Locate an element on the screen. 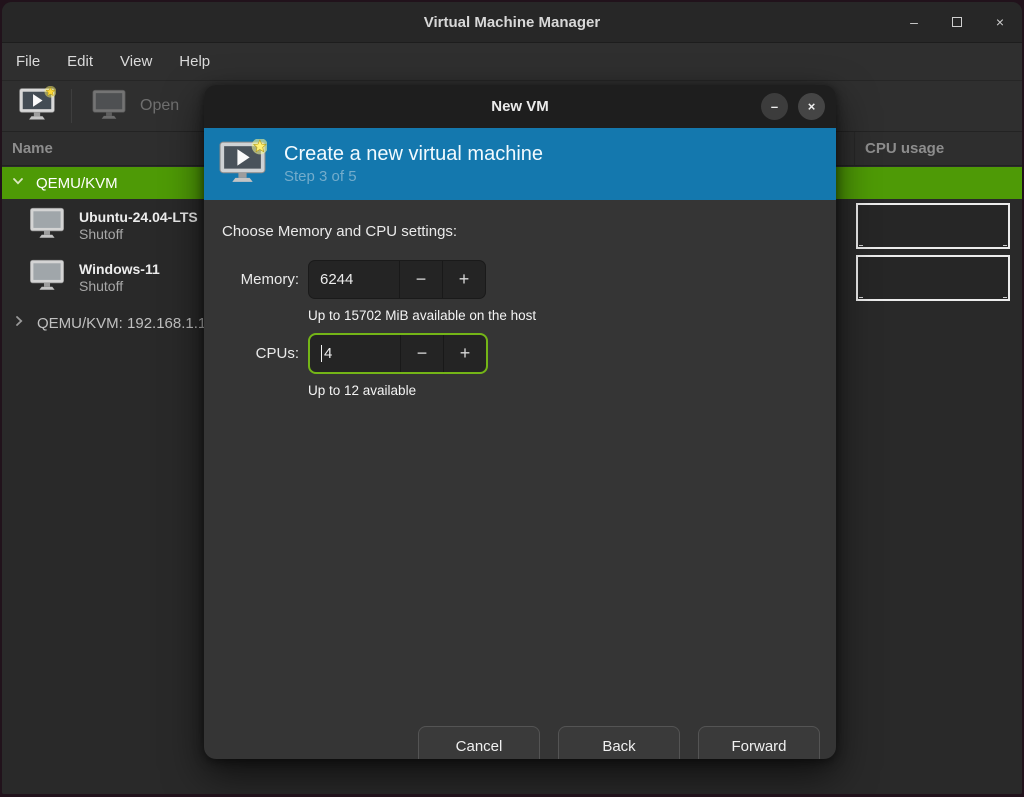  banner-title: Create a new virtual machine is located at coordinates (414, 154).